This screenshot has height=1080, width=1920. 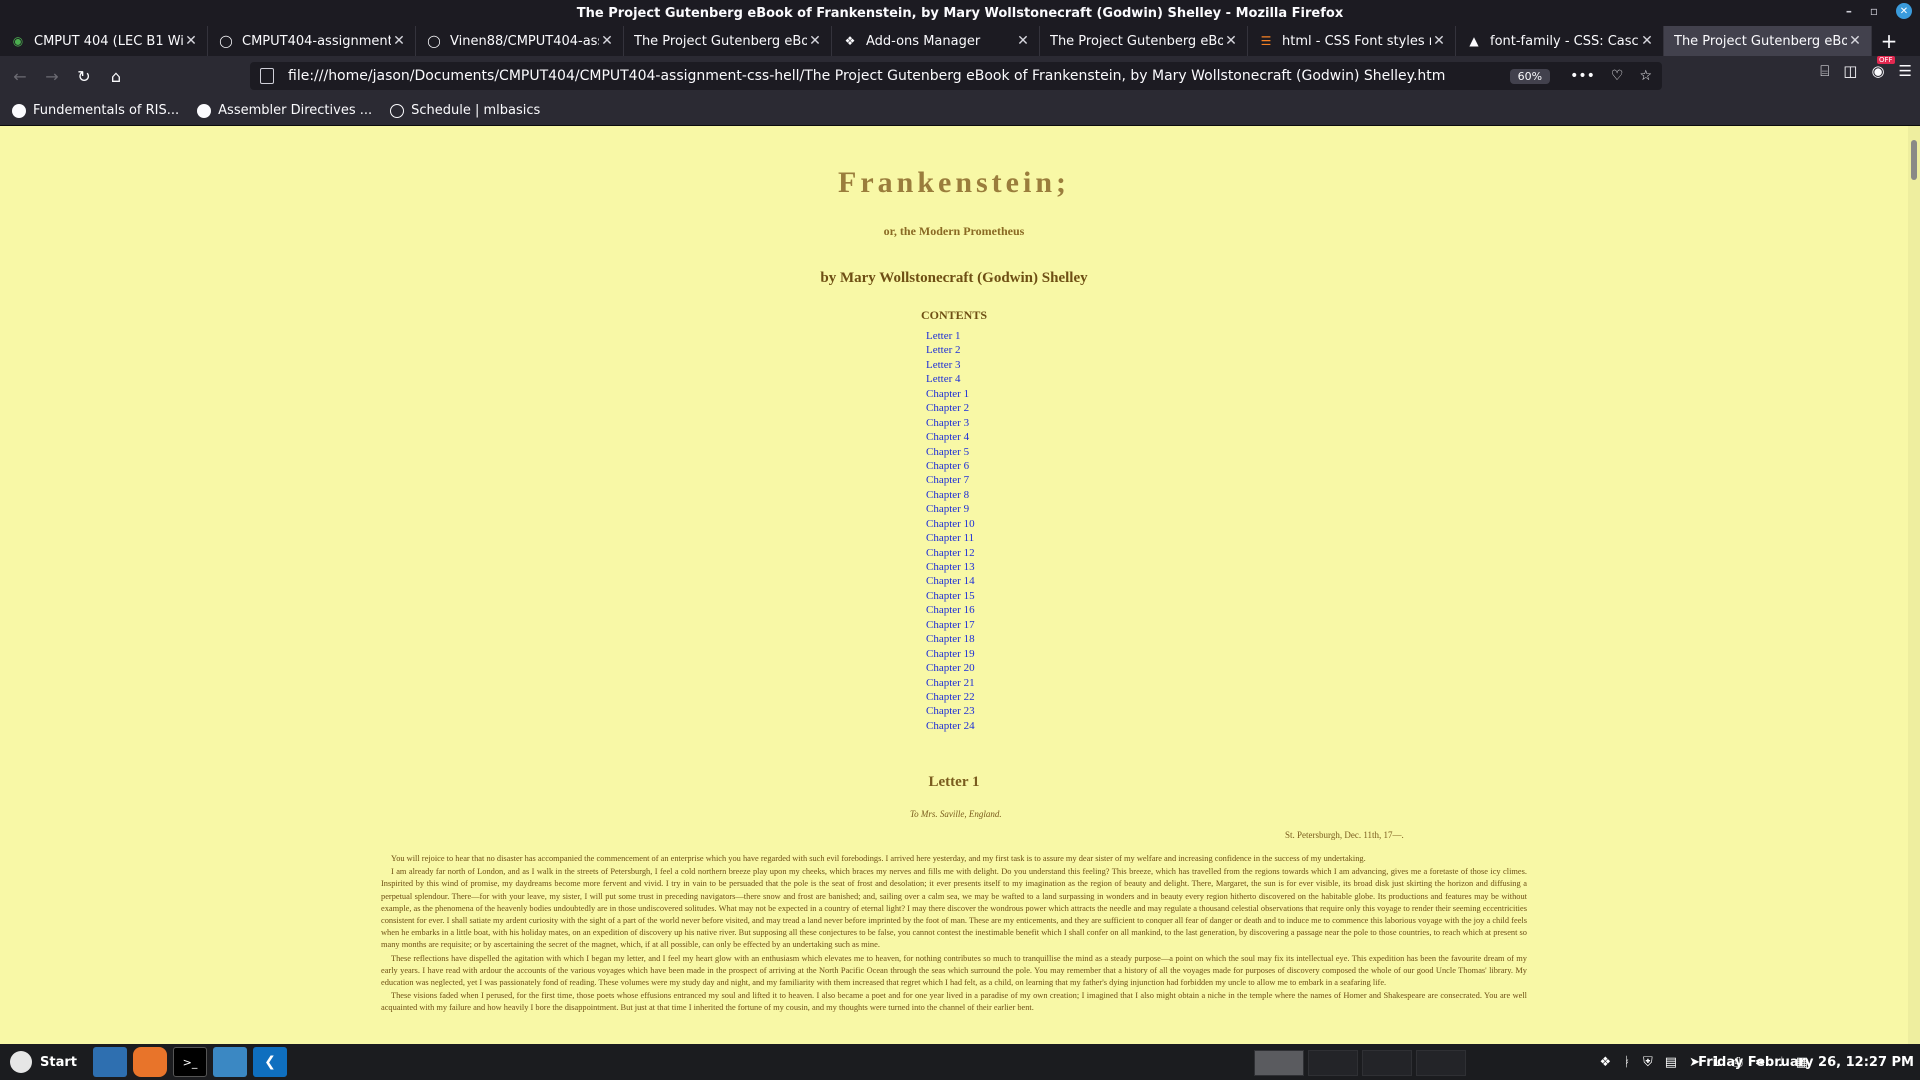 What do you see at coordinates (950, 683) in the screenshot?
I see `toc-link-chapter-21: Chapter 21` at bounding box center [950, 683].